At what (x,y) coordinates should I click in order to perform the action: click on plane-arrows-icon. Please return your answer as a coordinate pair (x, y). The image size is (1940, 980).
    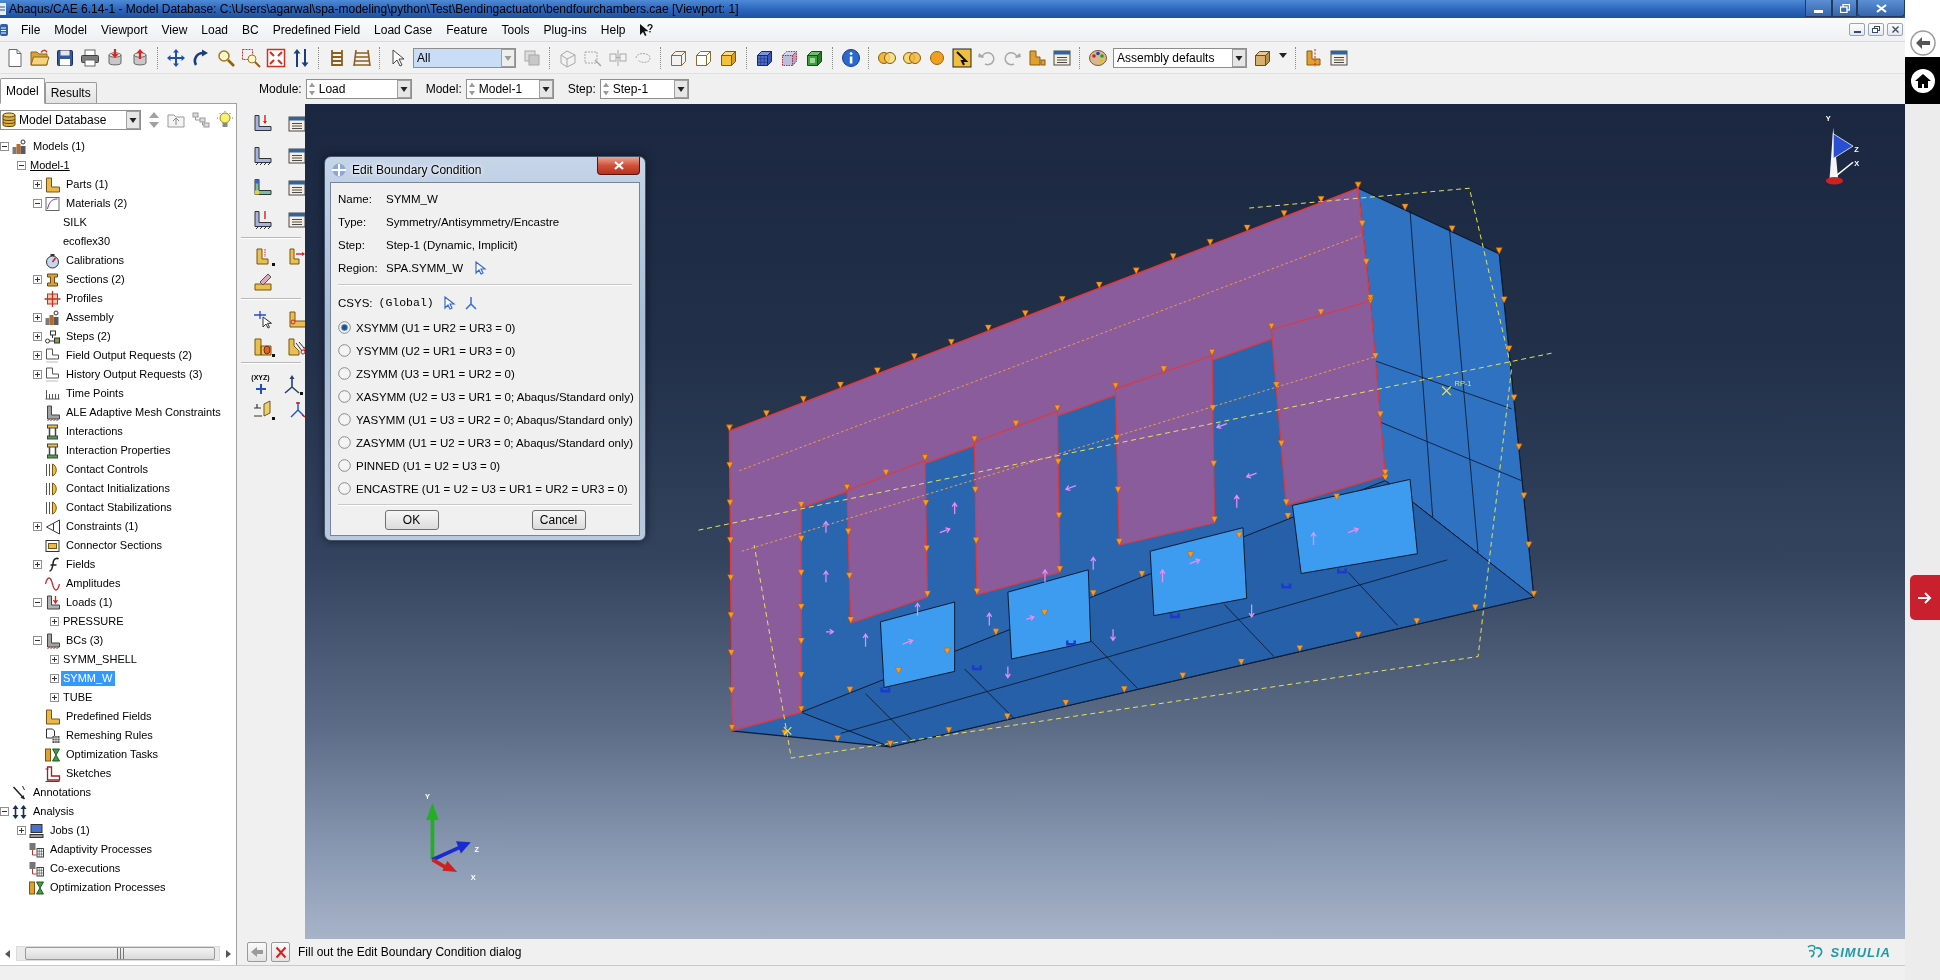
    Looking at the image, I should click on (263, 409).